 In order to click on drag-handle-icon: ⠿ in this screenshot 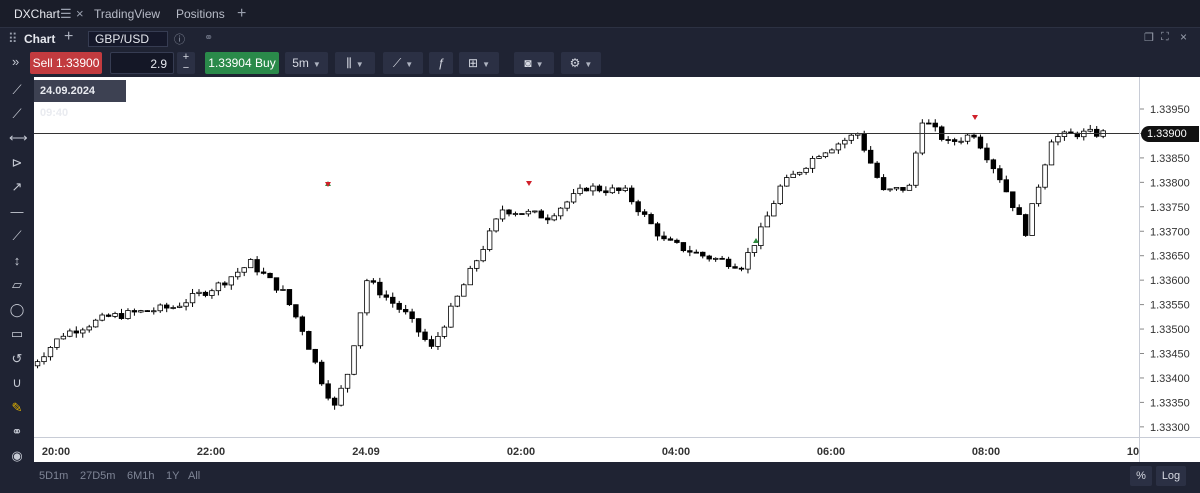, I will do `click(13, 39)`.